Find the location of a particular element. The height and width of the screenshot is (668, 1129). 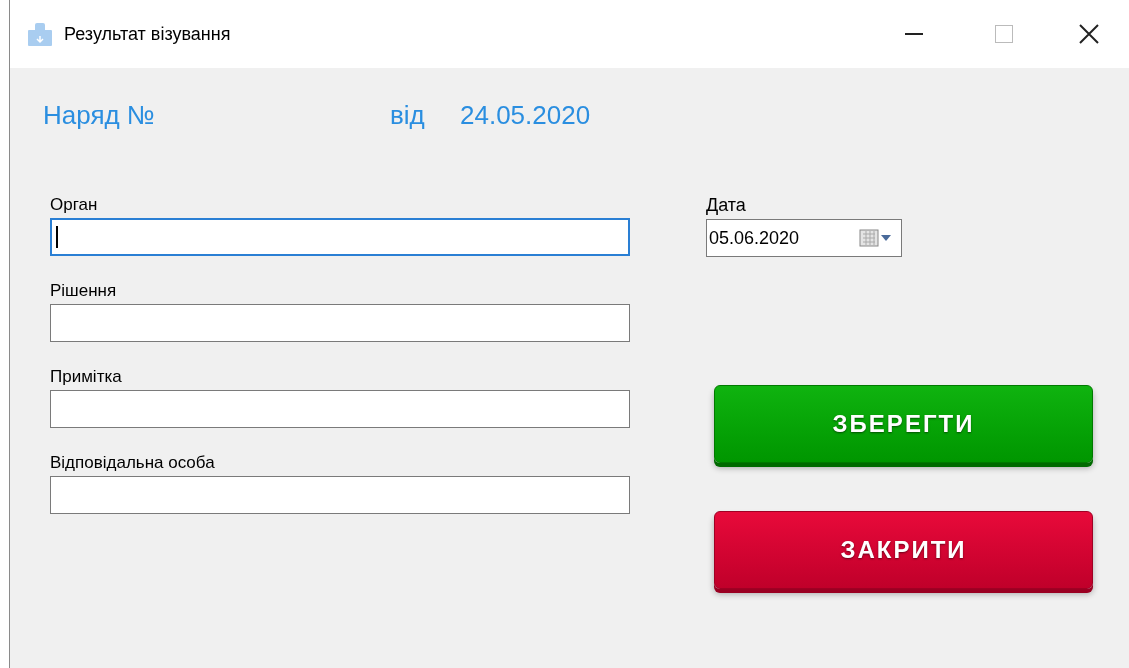

close-icon is located at coordinates (1089, 34).